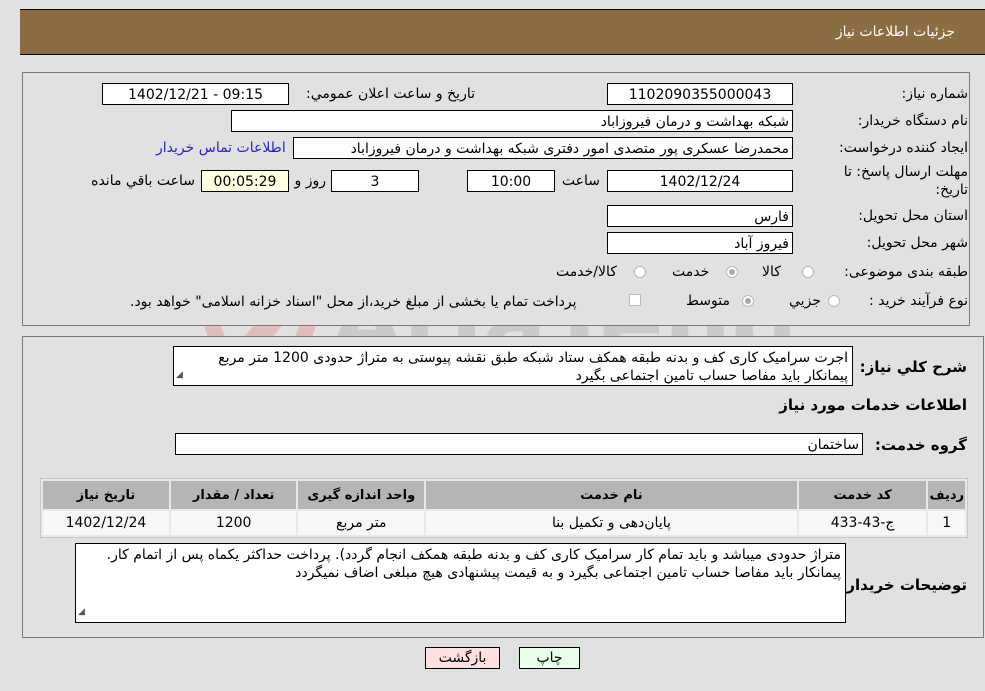 This screenshot has width=985, height=691. What do you see at coordinates (700, 243) in the screenshot?
I see `city-field: فیروز آباد` at bounding box center [700, 243].